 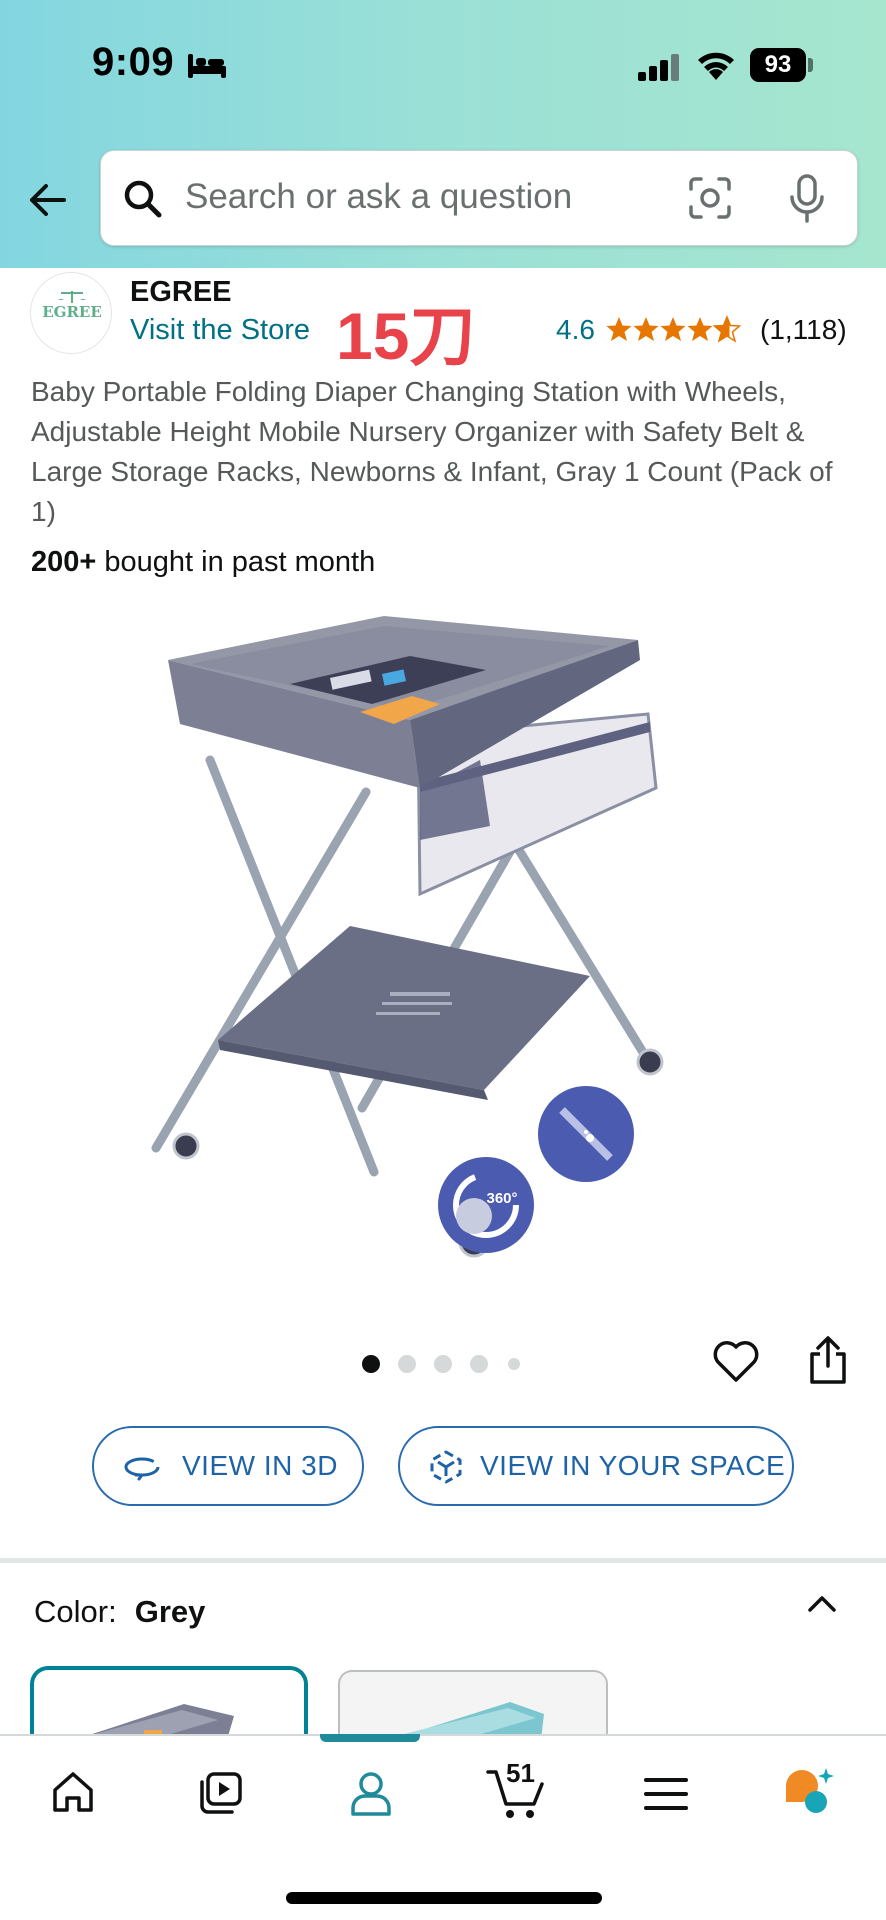 I want to click on rating-value: 4.6, so click(x=575, y=330).